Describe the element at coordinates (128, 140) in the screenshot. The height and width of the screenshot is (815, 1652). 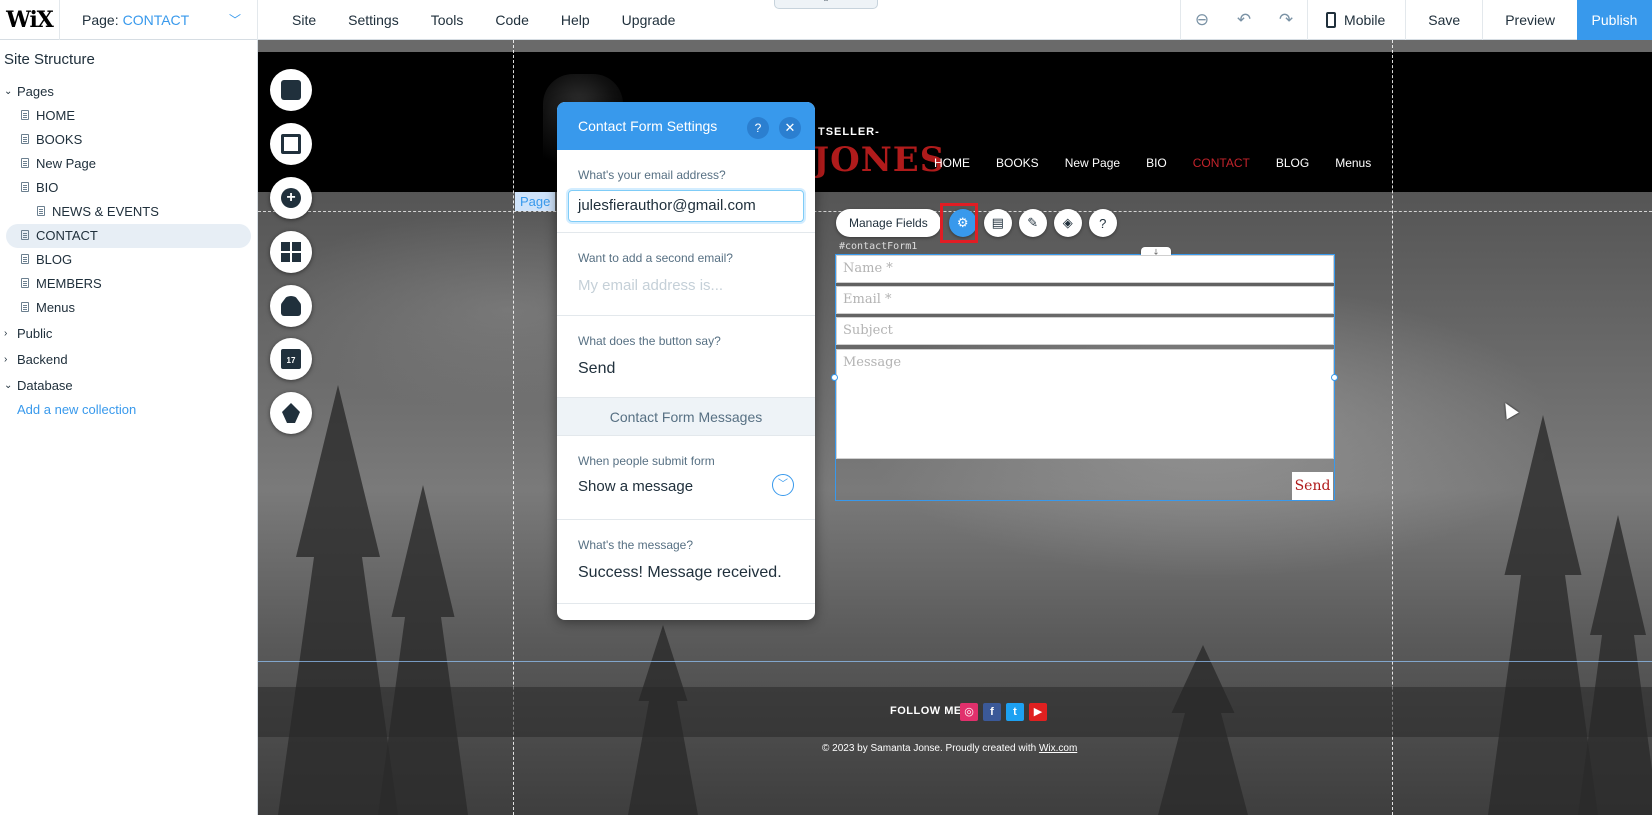
I see `sidebar-item-books: BOOKS` at that location.